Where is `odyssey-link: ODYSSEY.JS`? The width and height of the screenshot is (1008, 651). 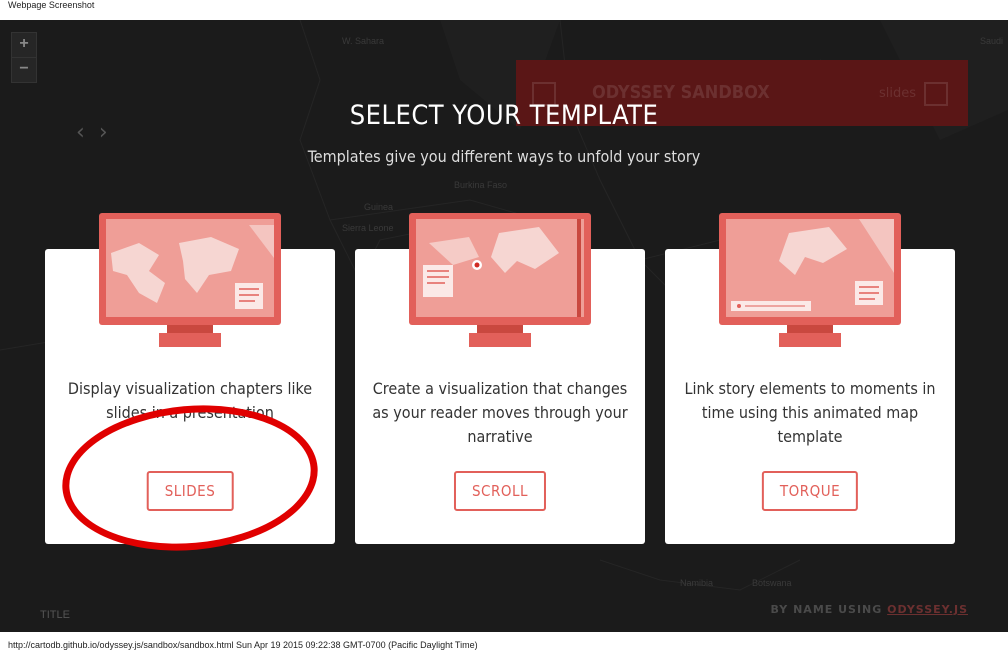
odyssey-link: ODYSSEY.JS is located at coordinates (927, 609).